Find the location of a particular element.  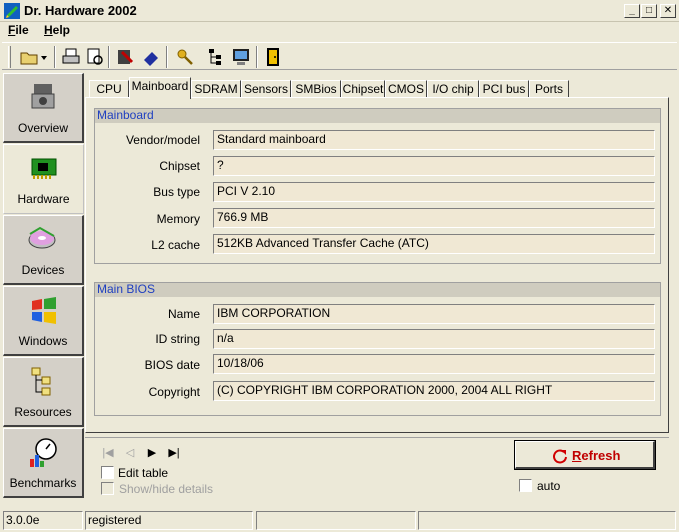

overview-icon is located at coordinates (43, 96).